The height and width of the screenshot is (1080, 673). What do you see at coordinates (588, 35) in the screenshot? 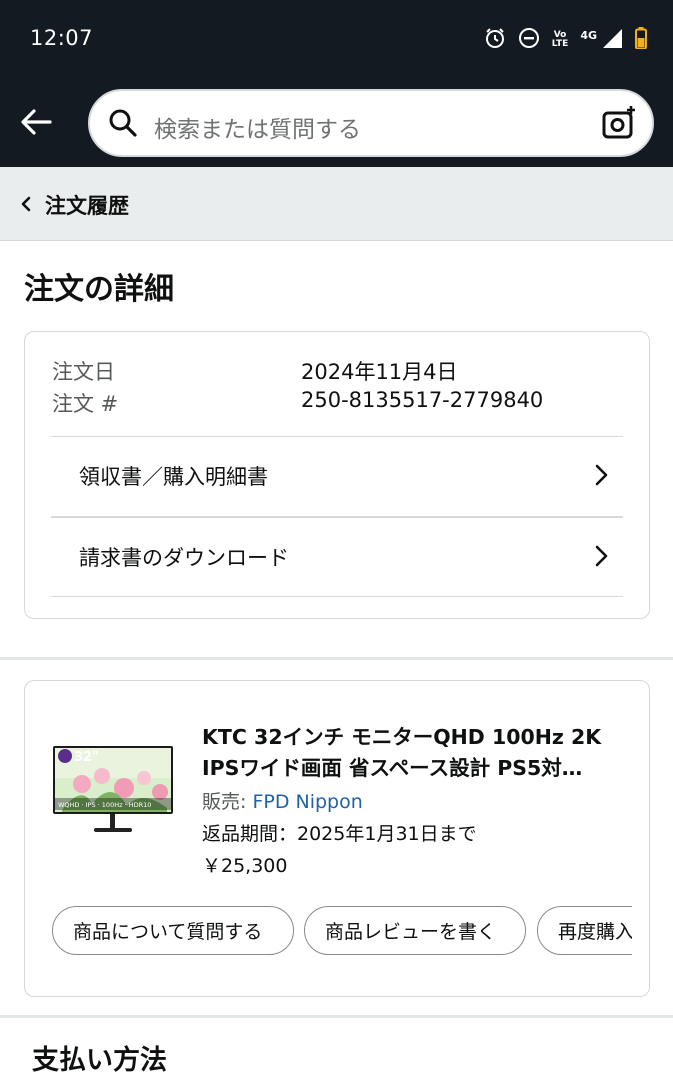
I see `network-type: 4G` at bounding box center [588, 35].